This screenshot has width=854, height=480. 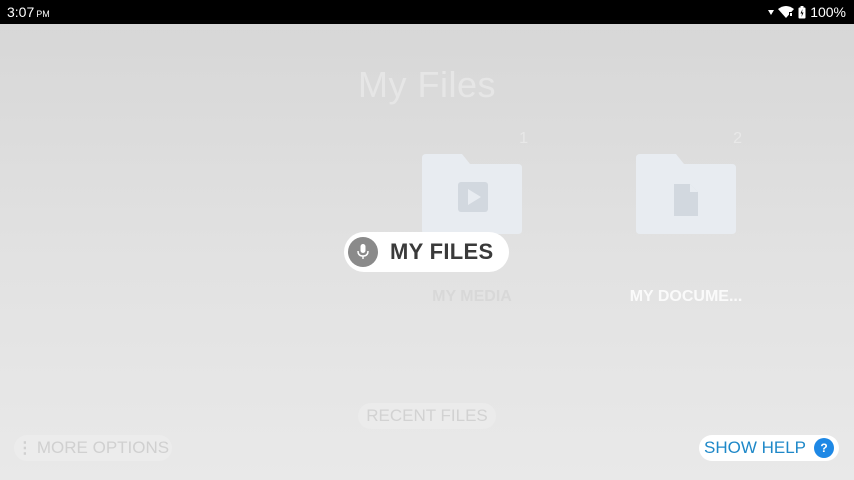 I want to click on voice-prompt-label: MY FILES, so click(x=442, y=251).